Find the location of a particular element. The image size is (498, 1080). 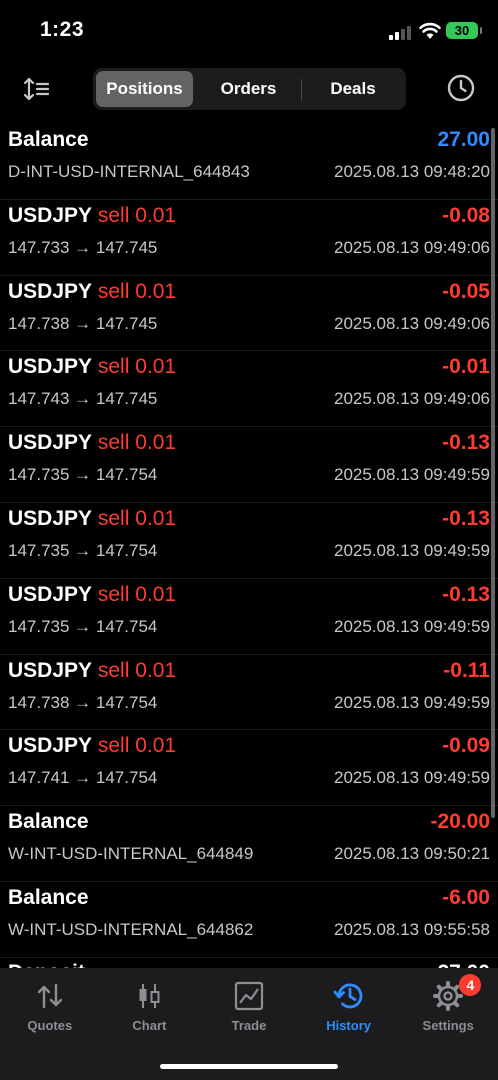

sort-icon is located at coordinates (37, 89).